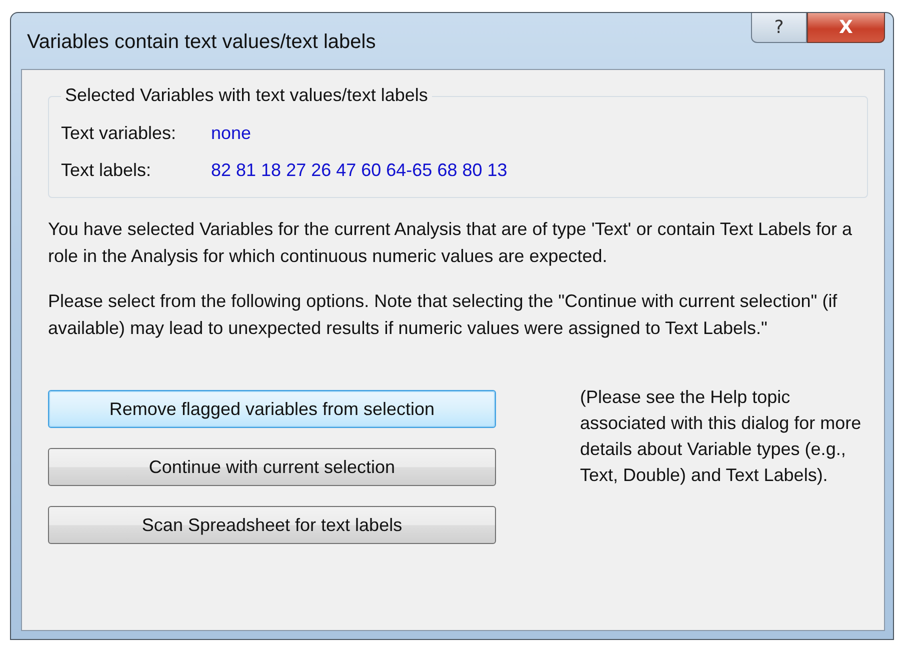  What do you see at coordinates (443, 315) in the screenshot?
I see `message-text: Please select from the following options. Note that selecting the "Continue with current selection" (if available) may lead to unexpected results if numeric values were assigned to Text Labels."` at bounding box center [443, 315].